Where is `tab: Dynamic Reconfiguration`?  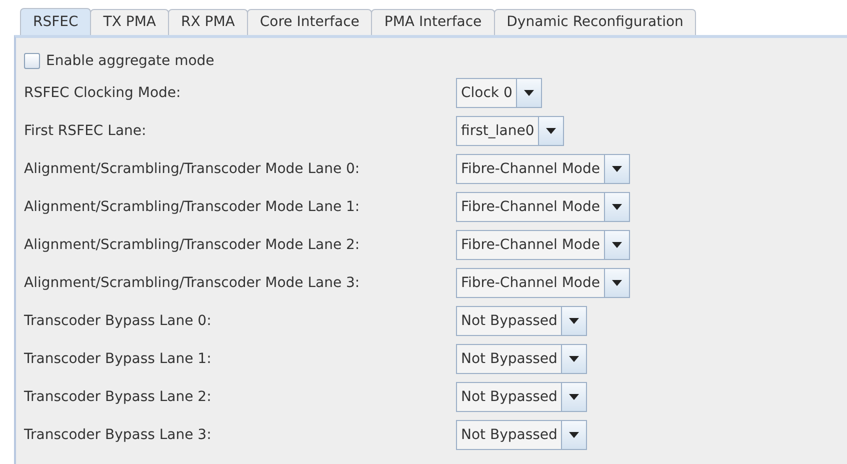 tab: Dynamic Reconfiguration is located at coordinates (595, 22).